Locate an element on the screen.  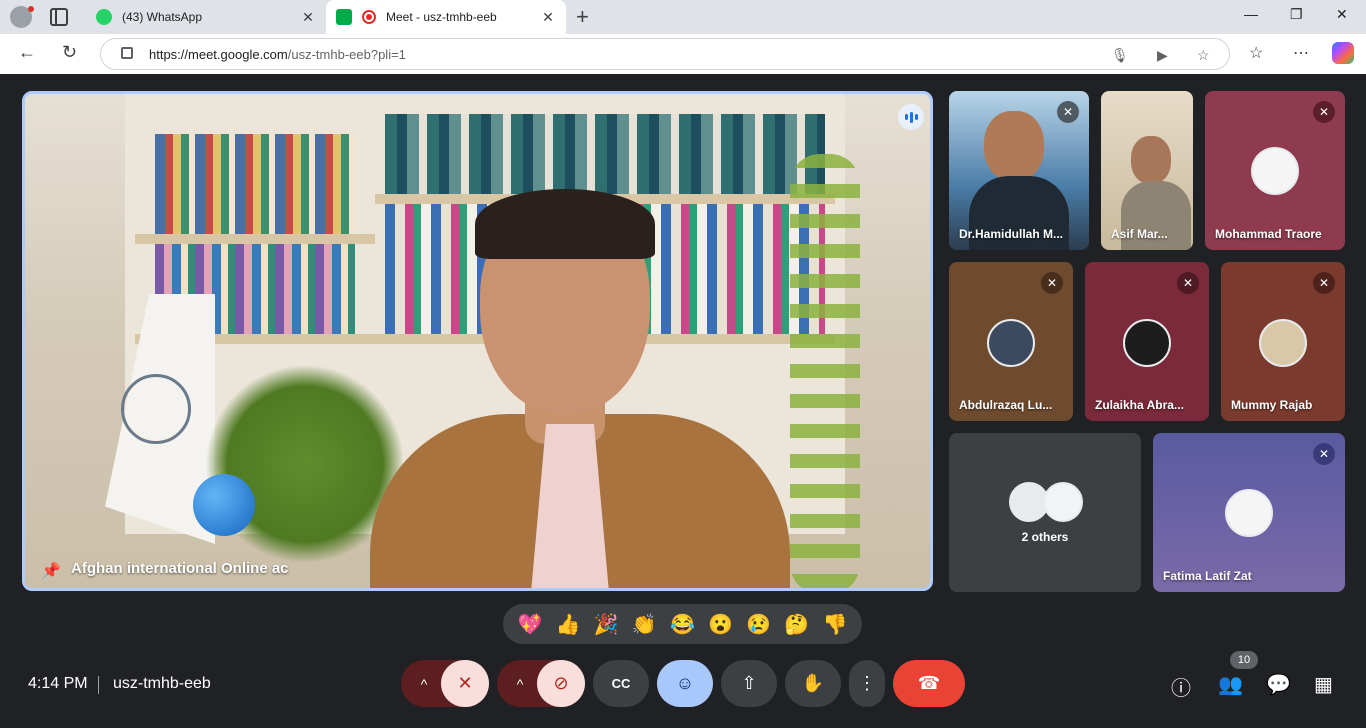
emoji-icon: ☺ is located at coordinates (685, 683).